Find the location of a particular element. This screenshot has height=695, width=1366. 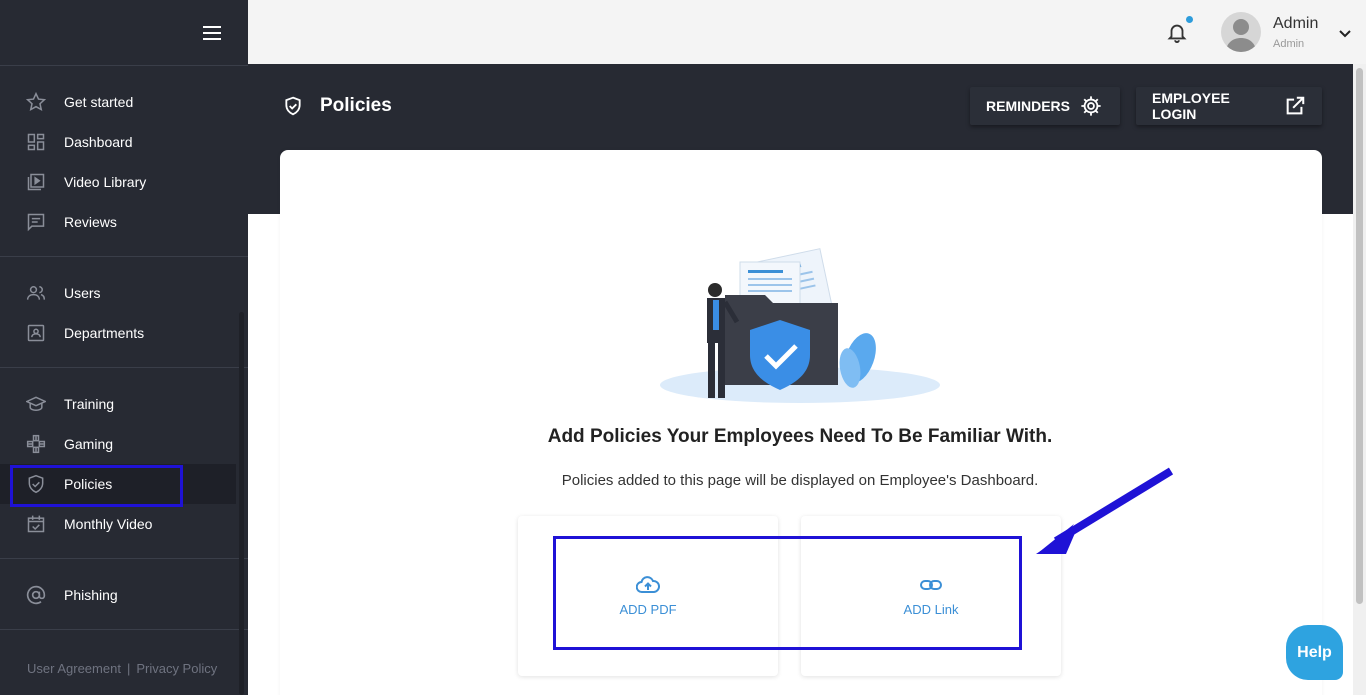

sidebar-item-label: Phishing is located at coordinates (91, 595).